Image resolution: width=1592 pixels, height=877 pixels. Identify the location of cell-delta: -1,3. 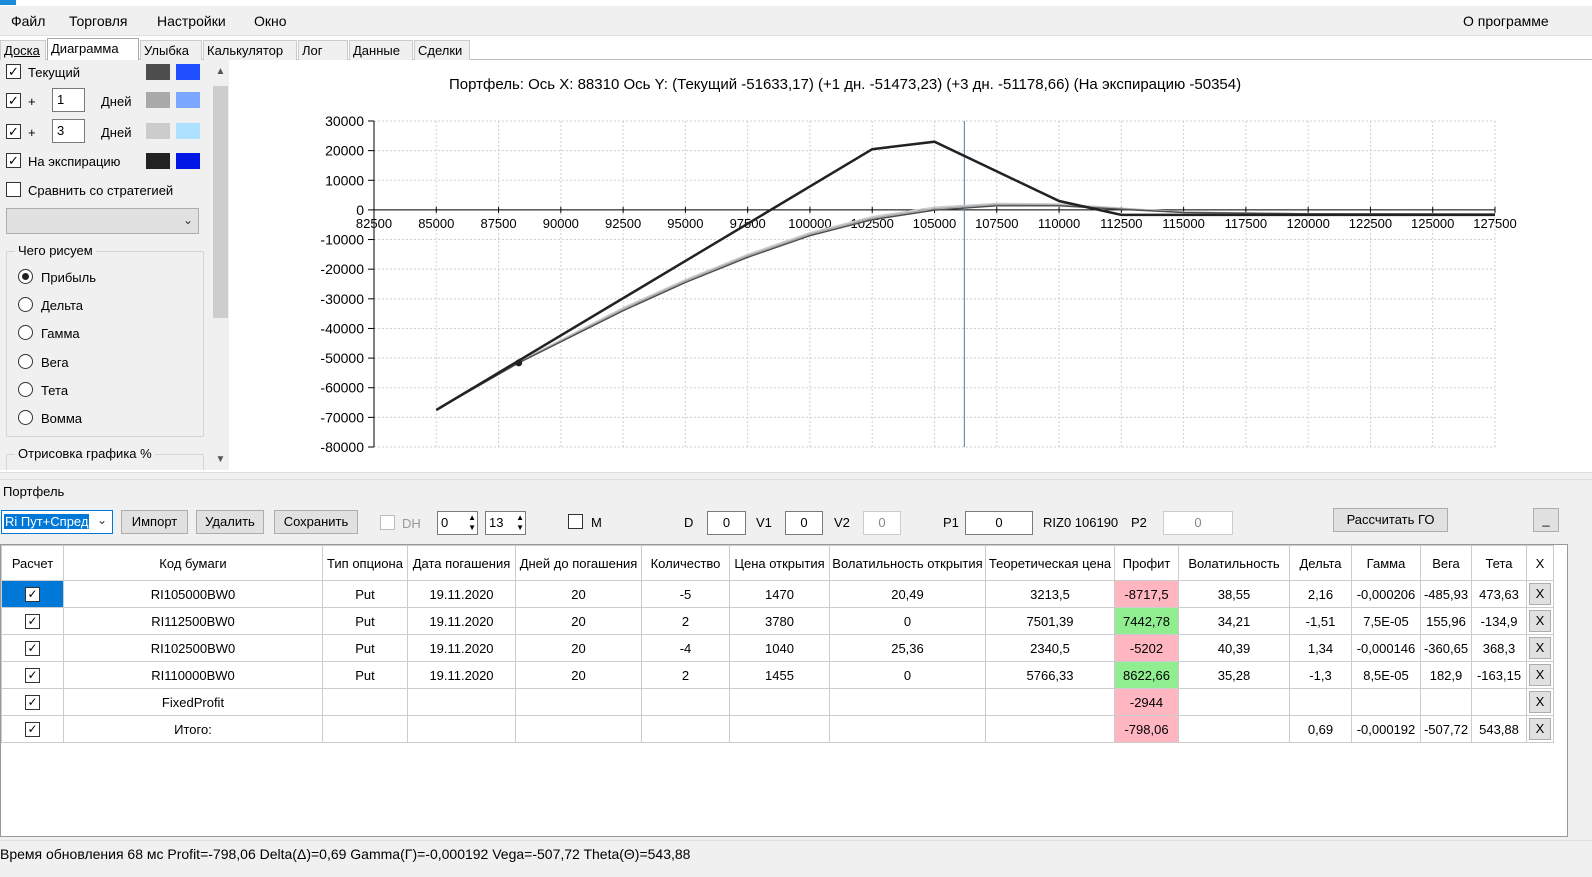
(1320, 675).